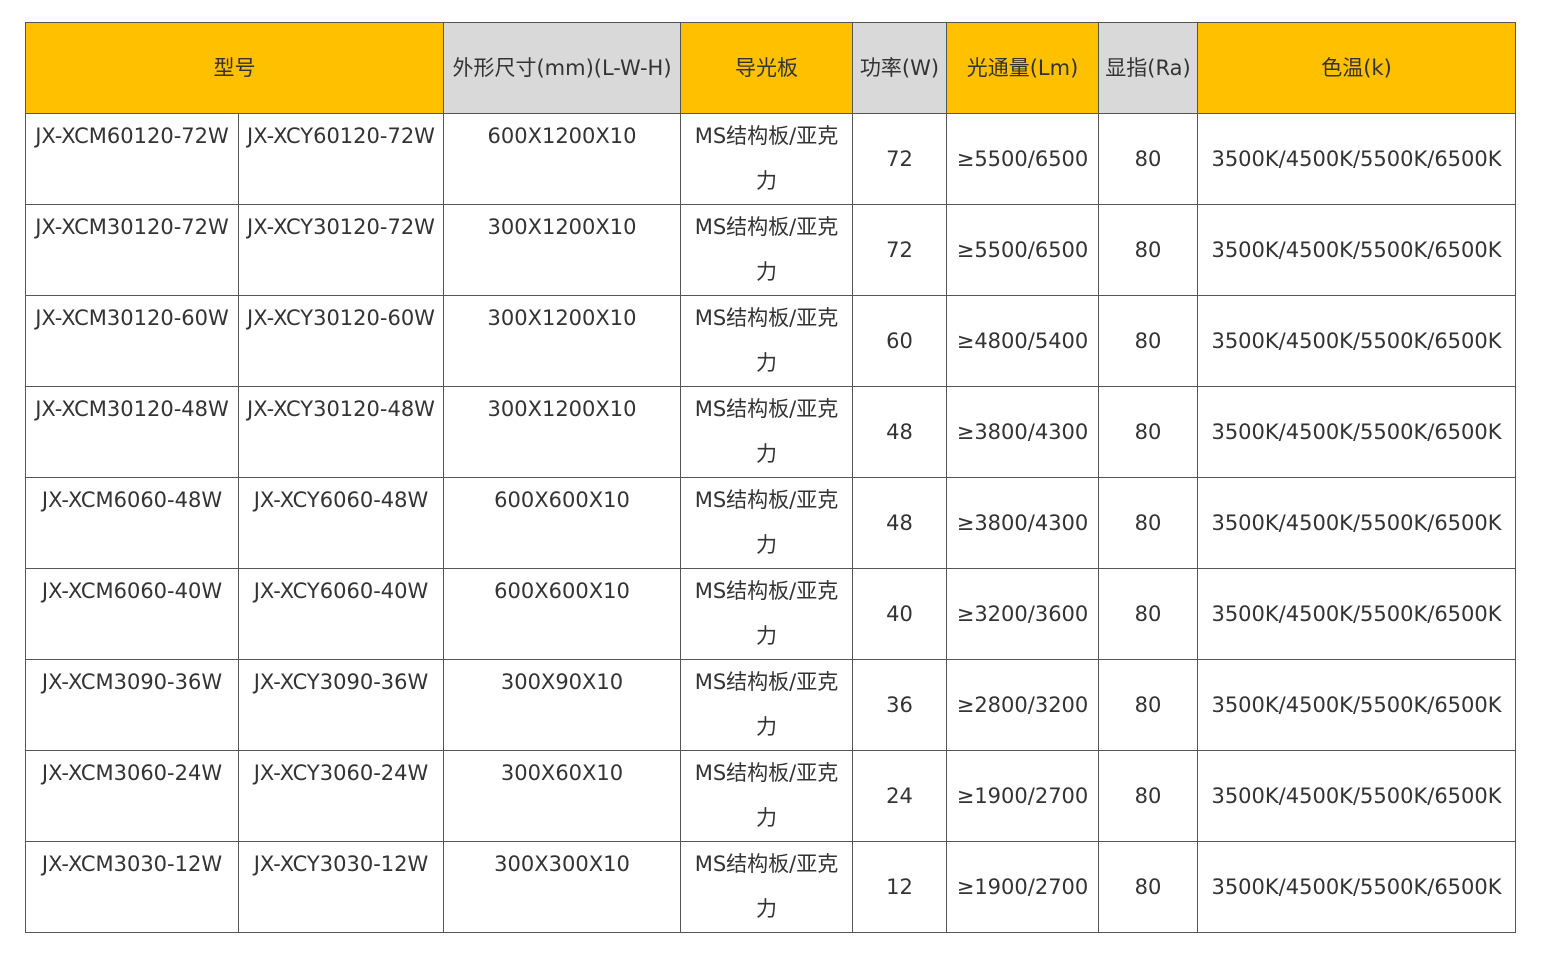  What do you see at coordinates (1148, 68) in the screenshot?
I see `header-cri: 显指(Ra)` at bounding box center [1148, 68].